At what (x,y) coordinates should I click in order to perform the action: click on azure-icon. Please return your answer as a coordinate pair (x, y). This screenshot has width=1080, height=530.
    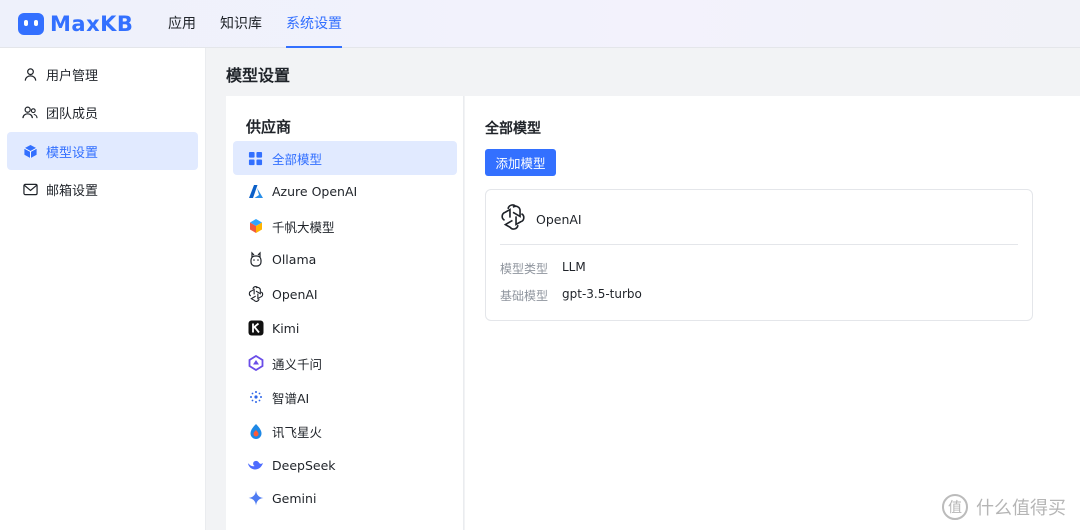
    Looking at the image, I should click on (255, 191).